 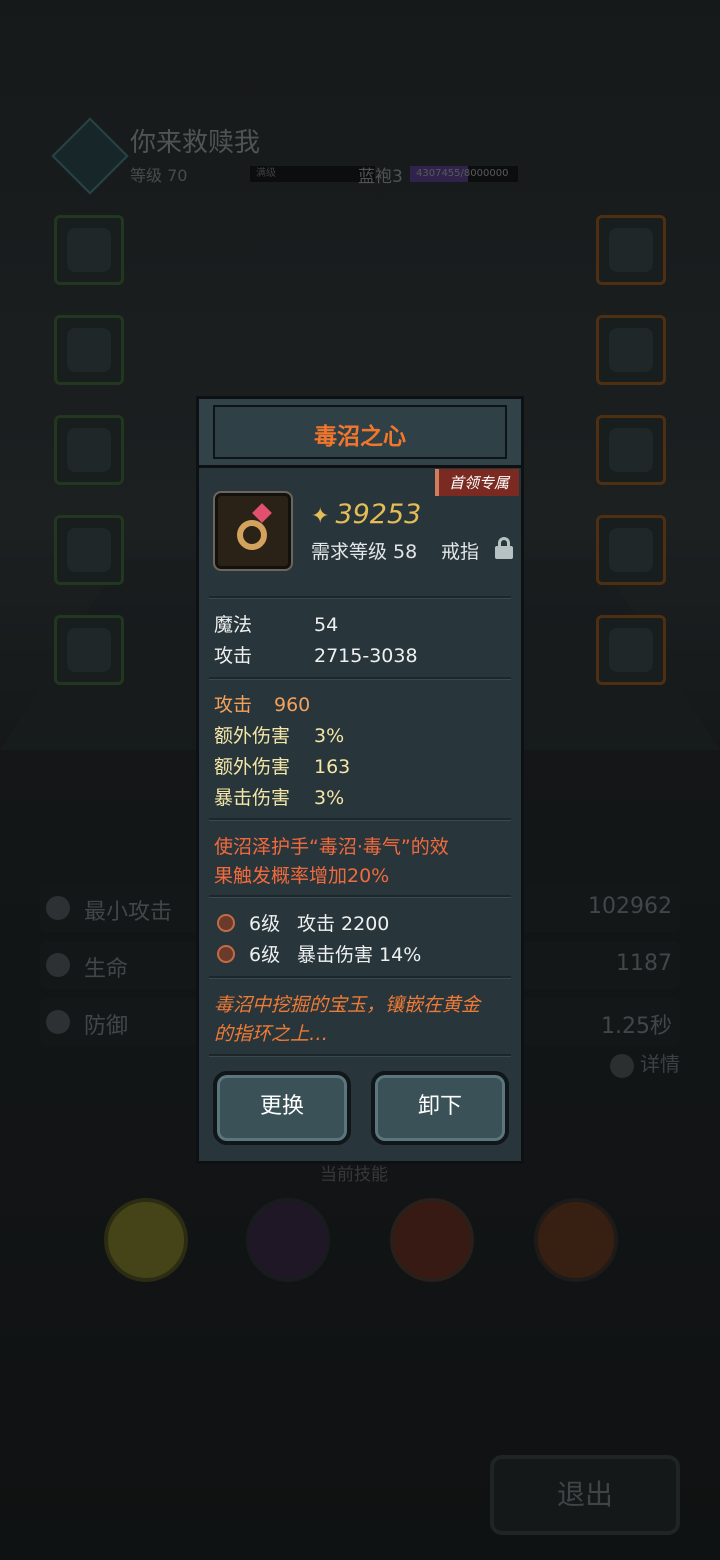 I want to click on bonus-stat-row: 攻击 960, so click(x=262, y=703).